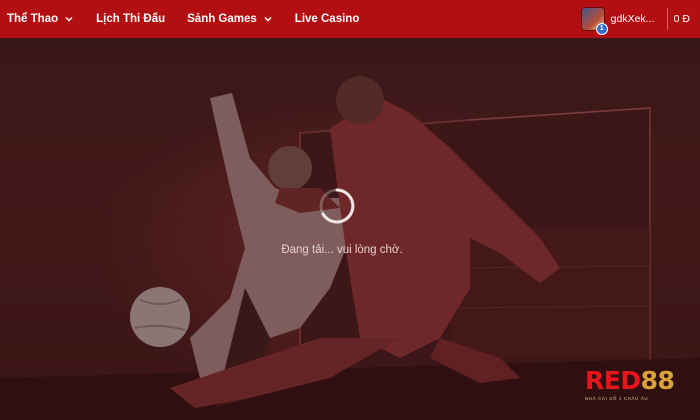 The width and height of the screenshot is (700, 420). I want to click on avatar: 1, so click(594, 21).